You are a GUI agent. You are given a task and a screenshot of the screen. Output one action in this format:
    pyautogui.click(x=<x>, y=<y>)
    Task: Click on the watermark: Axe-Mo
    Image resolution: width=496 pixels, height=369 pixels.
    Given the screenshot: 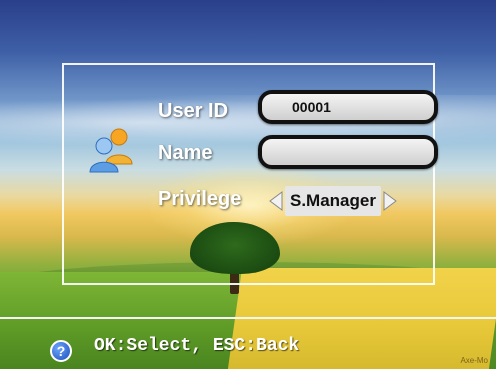 What is the action you would take?
    pyautogui.click(x=474, y=360)
    